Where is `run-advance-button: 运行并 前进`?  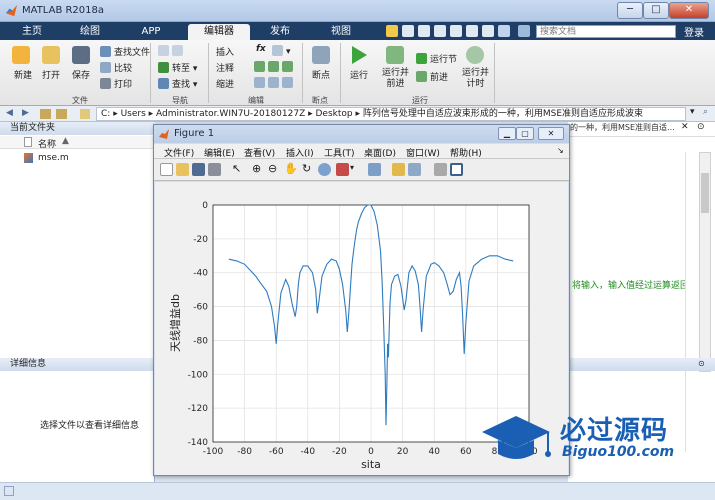 run-advance-button: 运行并 前进 is located at coordinates (395, 79).